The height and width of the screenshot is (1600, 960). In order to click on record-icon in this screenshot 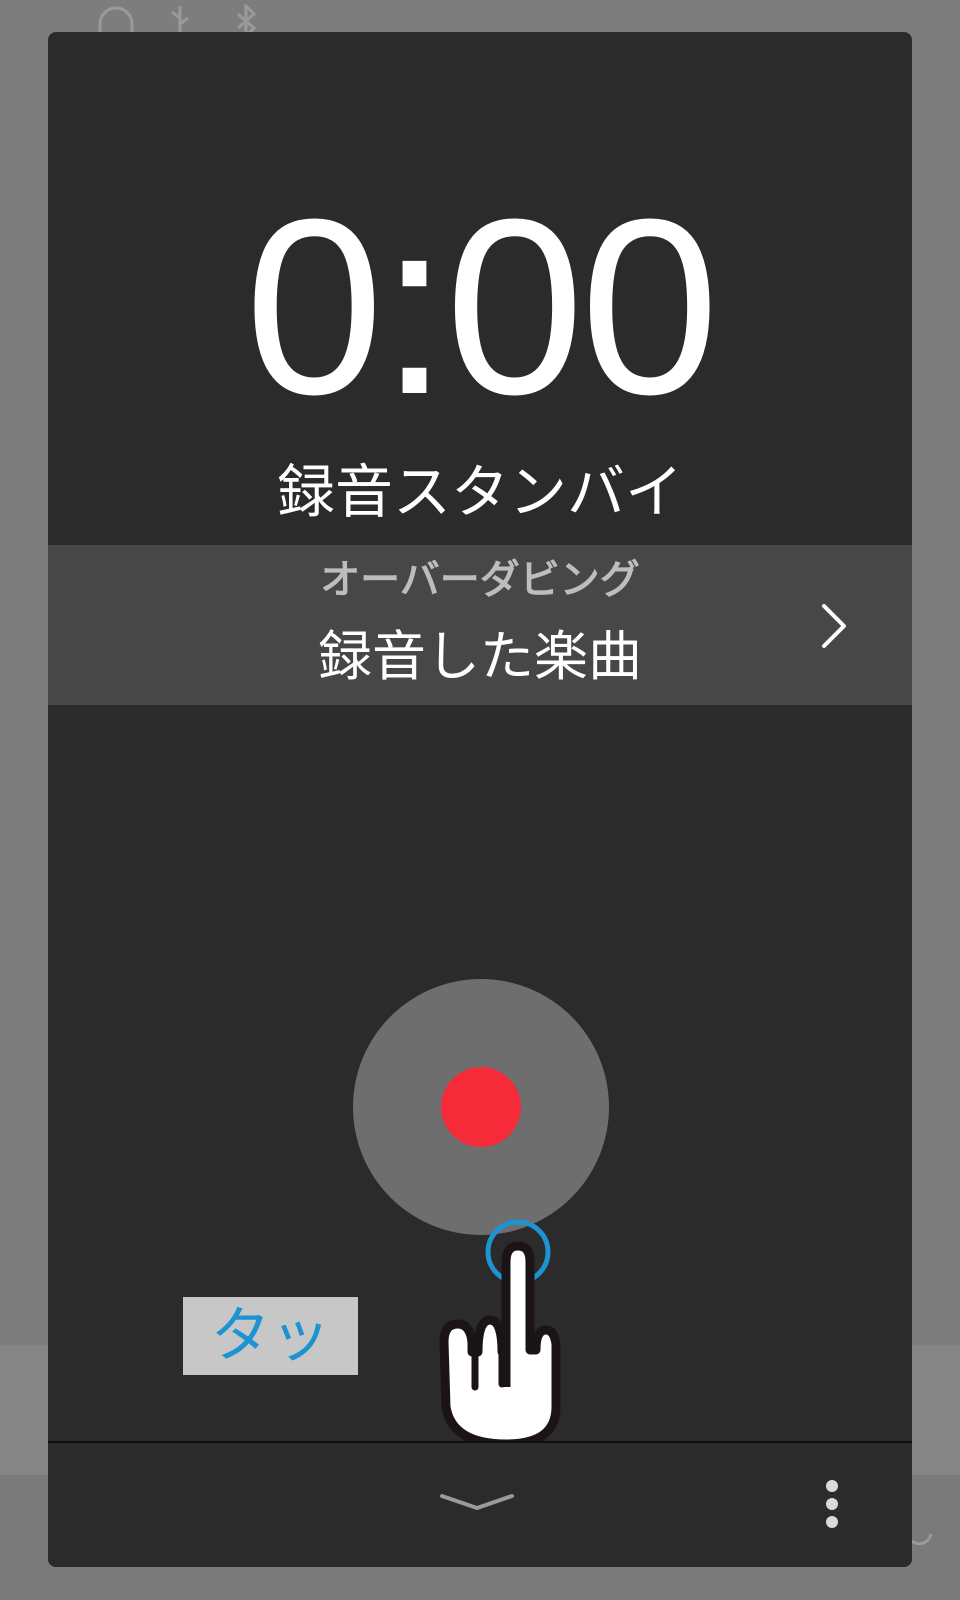, I will do `click(481, 1107)`.